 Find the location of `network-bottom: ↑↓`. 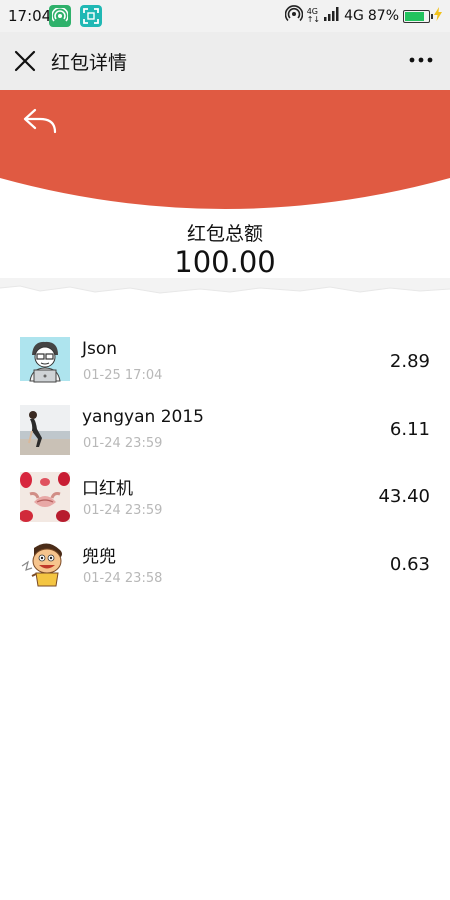

network-bottom: ↑↓ is located at coordinates (313, 19).